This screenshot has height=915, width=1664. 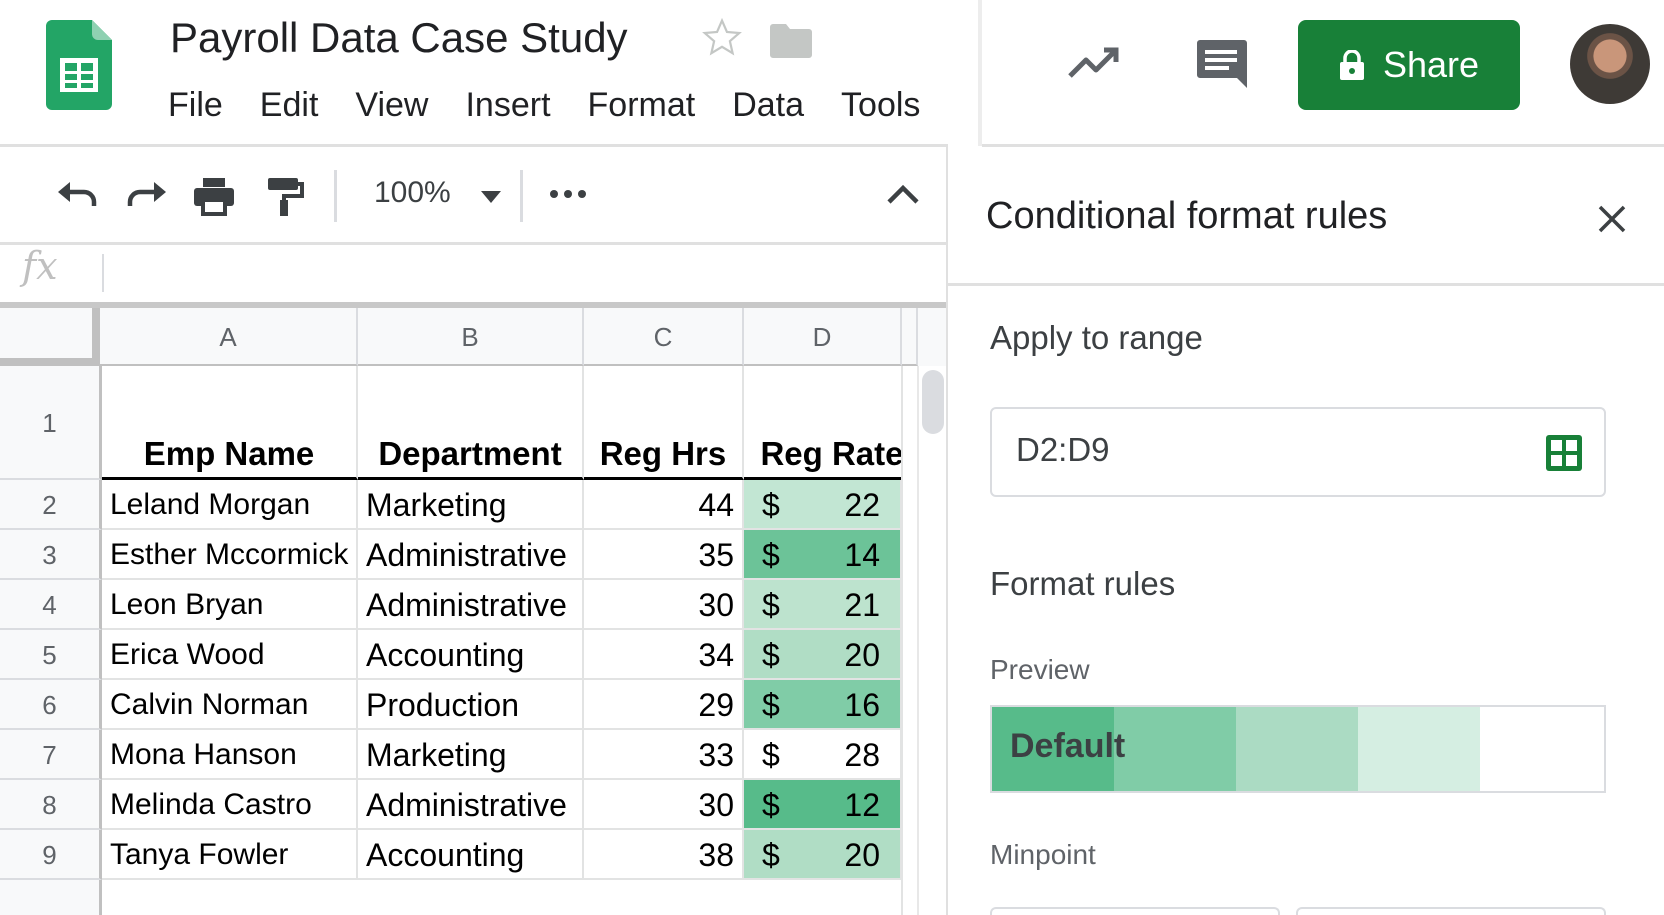 I want to click on close-icon, so click(x=1612, y=219).